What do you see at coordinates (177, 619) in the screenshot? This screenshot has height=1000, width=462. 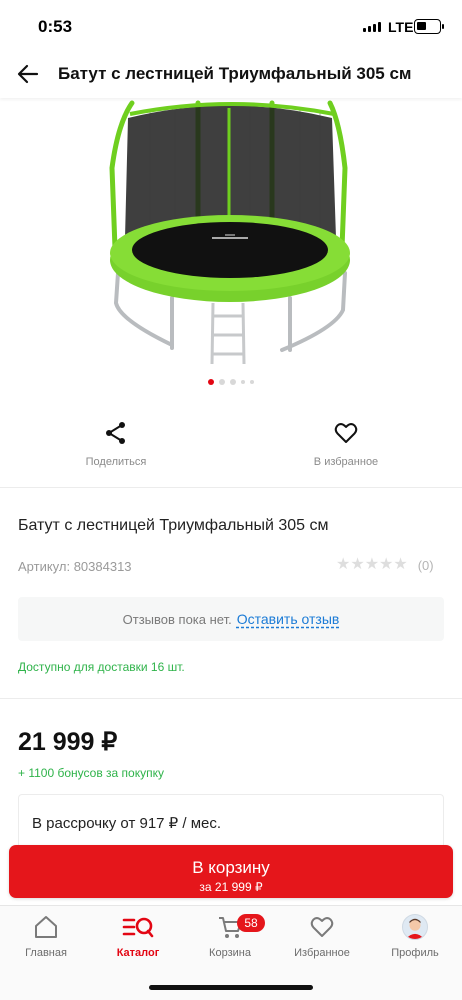 I see `no-reviews-text: Отзывов пока нет.` at bounding box center [177, 619].